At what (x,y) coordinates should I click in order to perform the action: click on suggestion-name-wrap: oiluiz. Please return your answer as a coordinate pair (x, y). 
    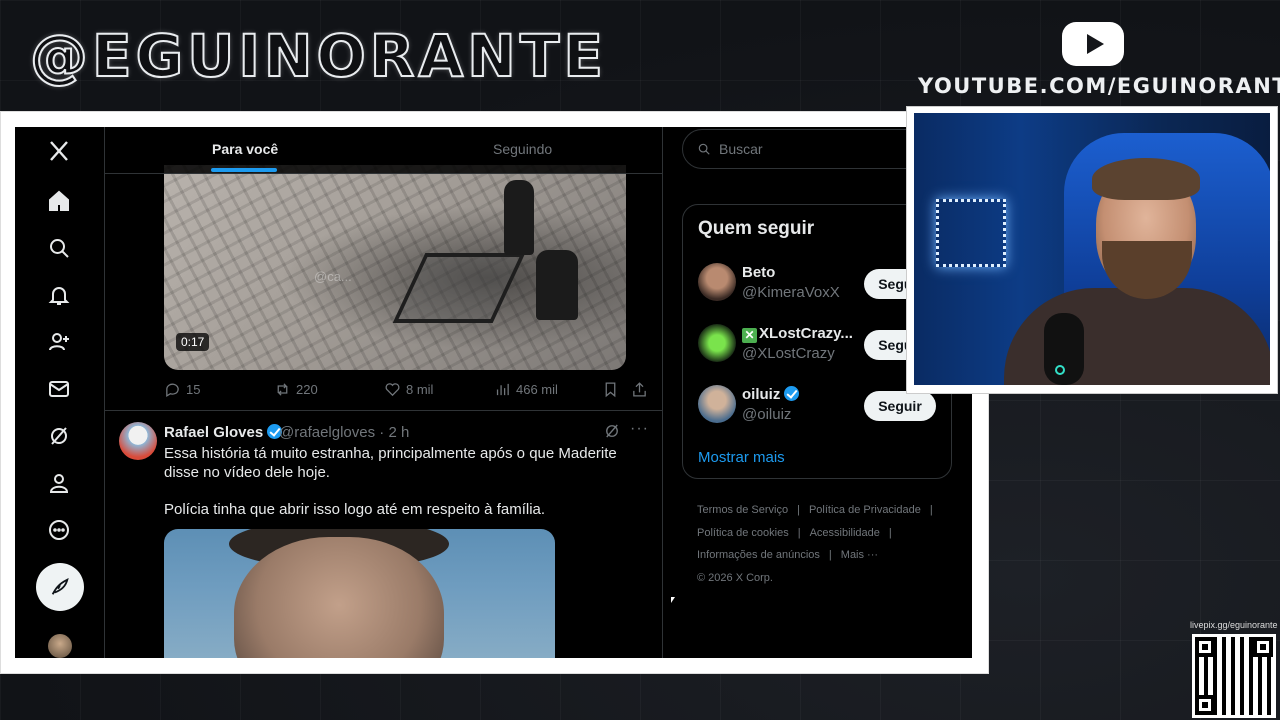
    Looking at the image, I should click on (771, 394).